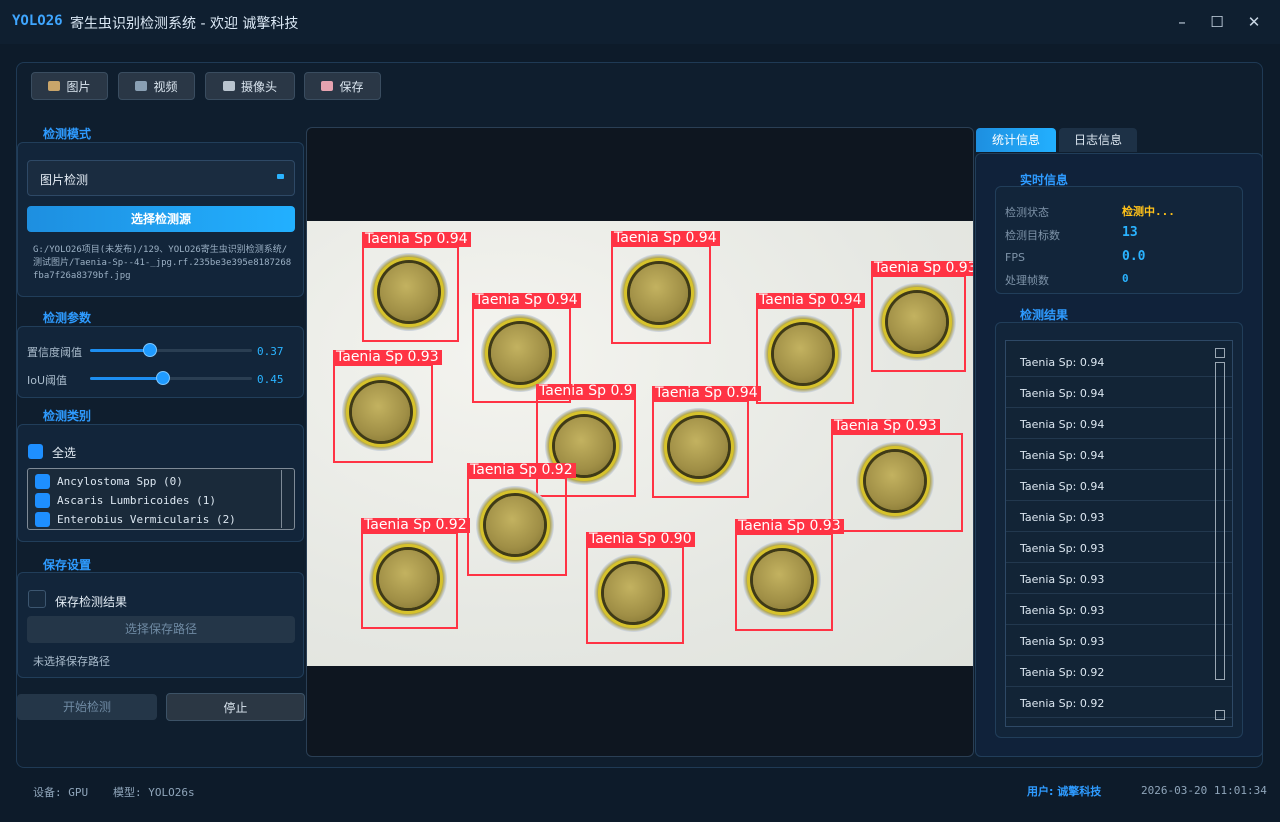 This screenshot has height=822, width=1280. I want to click on frames-value: 0, so click(1125, 278).